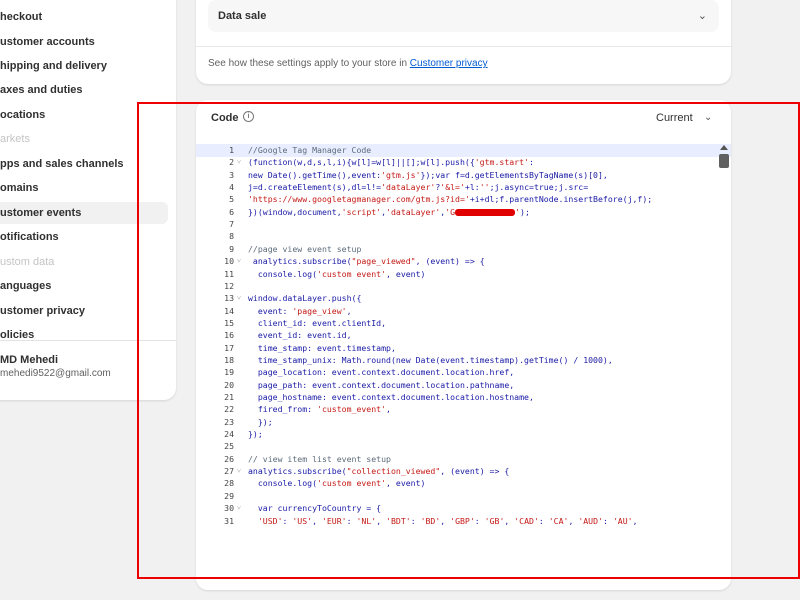 The image size is (800, 600). What do you see at coordinates (75, 17) in the screenshot?
I see `sidebar-item: heckout` at bounding box center [75, 17].